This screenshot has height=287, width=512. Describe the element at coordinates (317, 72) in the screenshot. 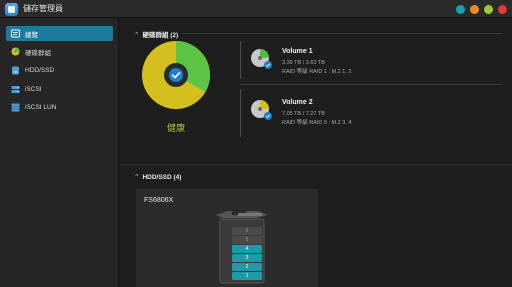

I see `volume-raid-level: RAID 等級 RAID 1 : M.2 1, 2` at that location.